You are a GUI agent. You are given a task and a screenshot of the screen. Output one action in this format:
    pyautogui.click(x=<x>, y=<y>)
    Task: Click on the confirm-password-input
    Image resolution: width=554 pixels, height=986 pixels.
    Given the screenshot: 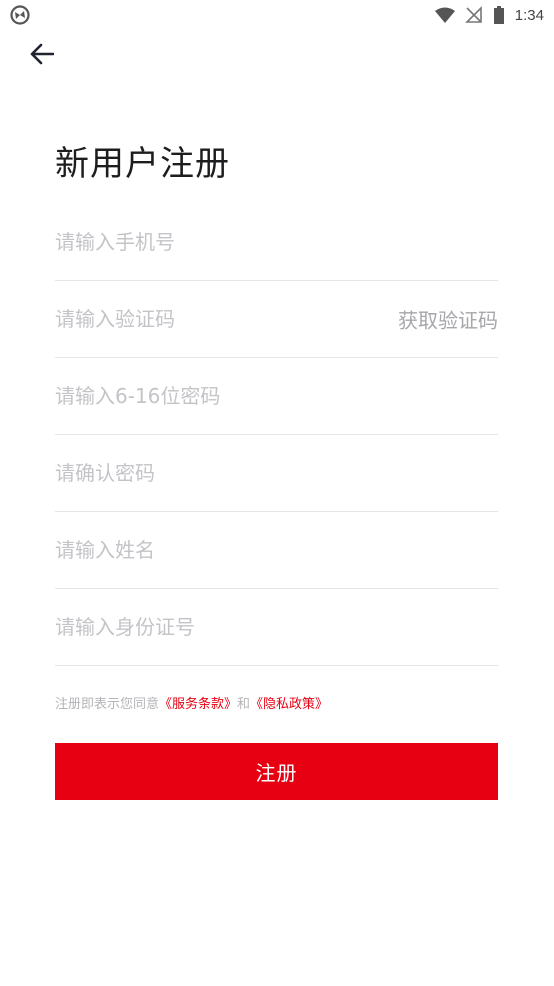 What is the action you would take?
    pyautogui.click(x=276, y=473)
    